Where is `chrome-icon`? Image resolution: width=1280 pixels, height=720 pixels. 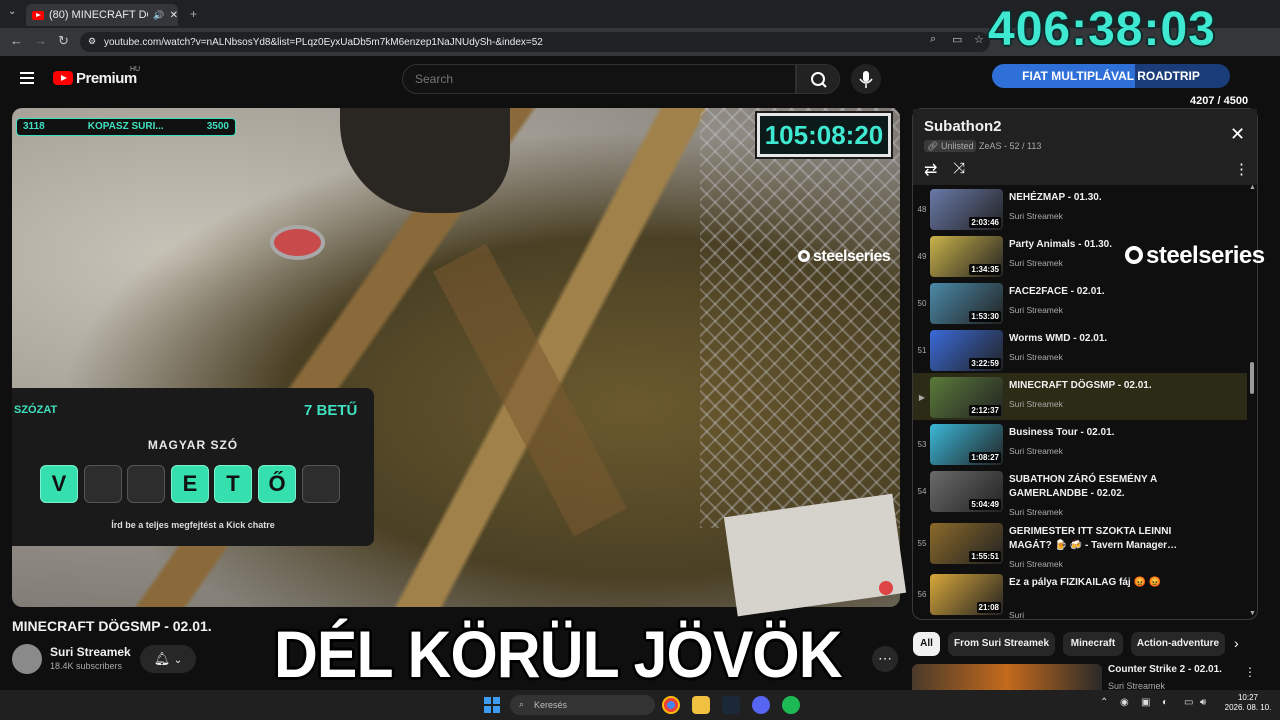 chrome-icon is located at coordinates (671, 705).